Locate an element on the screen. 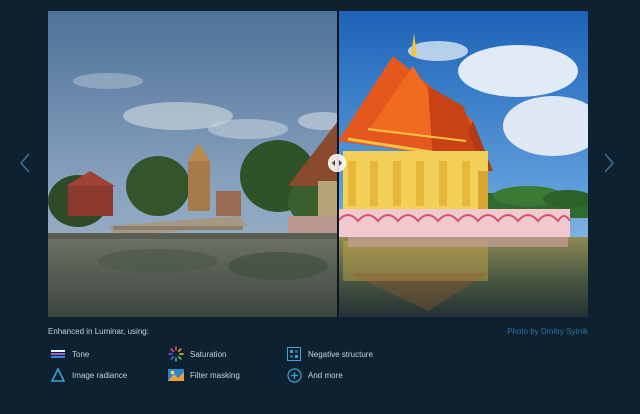 This screenshot has width=640, height=414. chevron-right-icon is located at coordinates (609, 163).